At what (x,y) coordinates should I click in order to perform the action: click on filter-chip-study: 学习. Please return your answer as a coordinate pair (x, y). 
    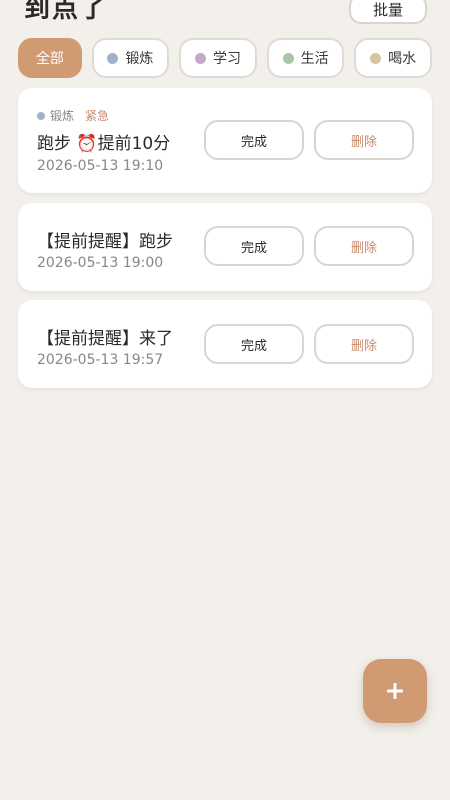
    Looking at the image, I should click on (218, 58).